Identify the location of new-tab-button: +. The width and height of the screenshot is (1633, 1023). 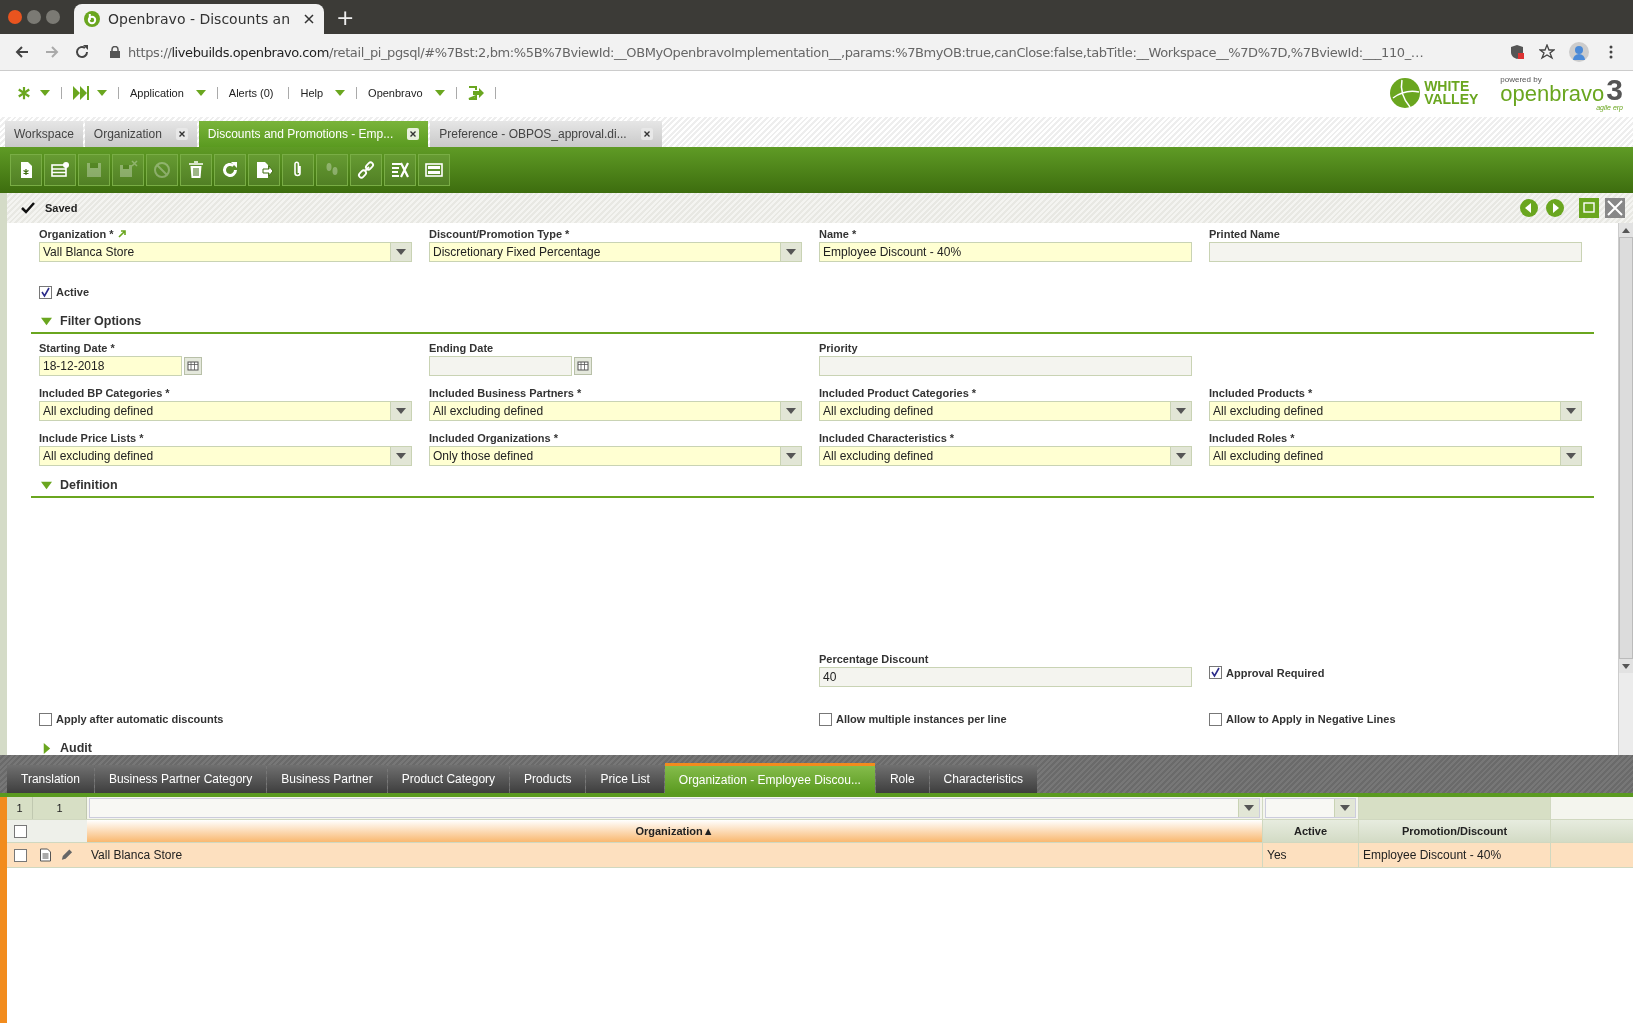
(345, 19).